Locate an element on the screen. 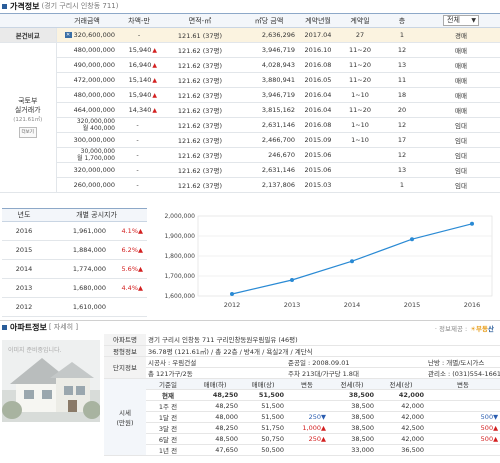 The image size is (500, 463). official-price-row: 2016 1,961,000 4.1%▲ is located at coordinates (74, 231).